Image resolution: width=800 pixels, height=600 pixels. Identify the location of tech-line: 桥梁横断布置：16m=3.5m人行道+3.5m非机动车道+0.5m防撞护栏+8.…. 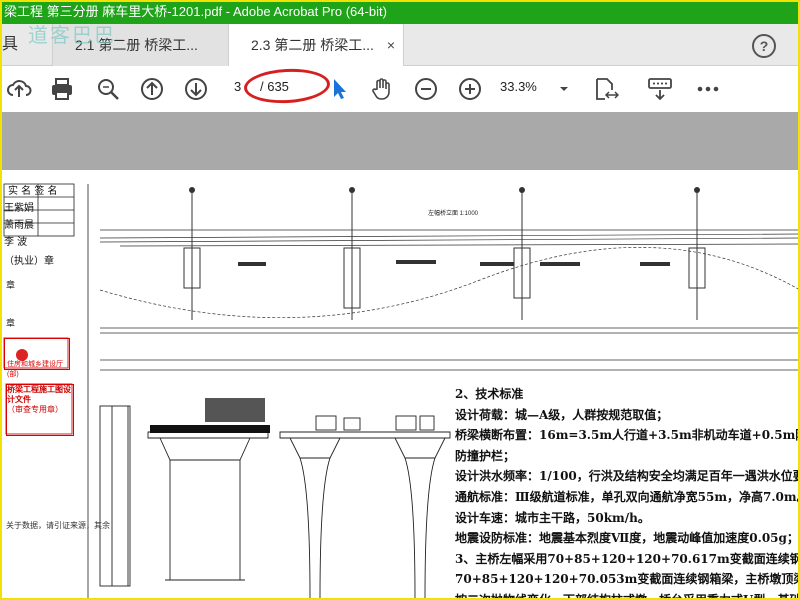
(627, 435).